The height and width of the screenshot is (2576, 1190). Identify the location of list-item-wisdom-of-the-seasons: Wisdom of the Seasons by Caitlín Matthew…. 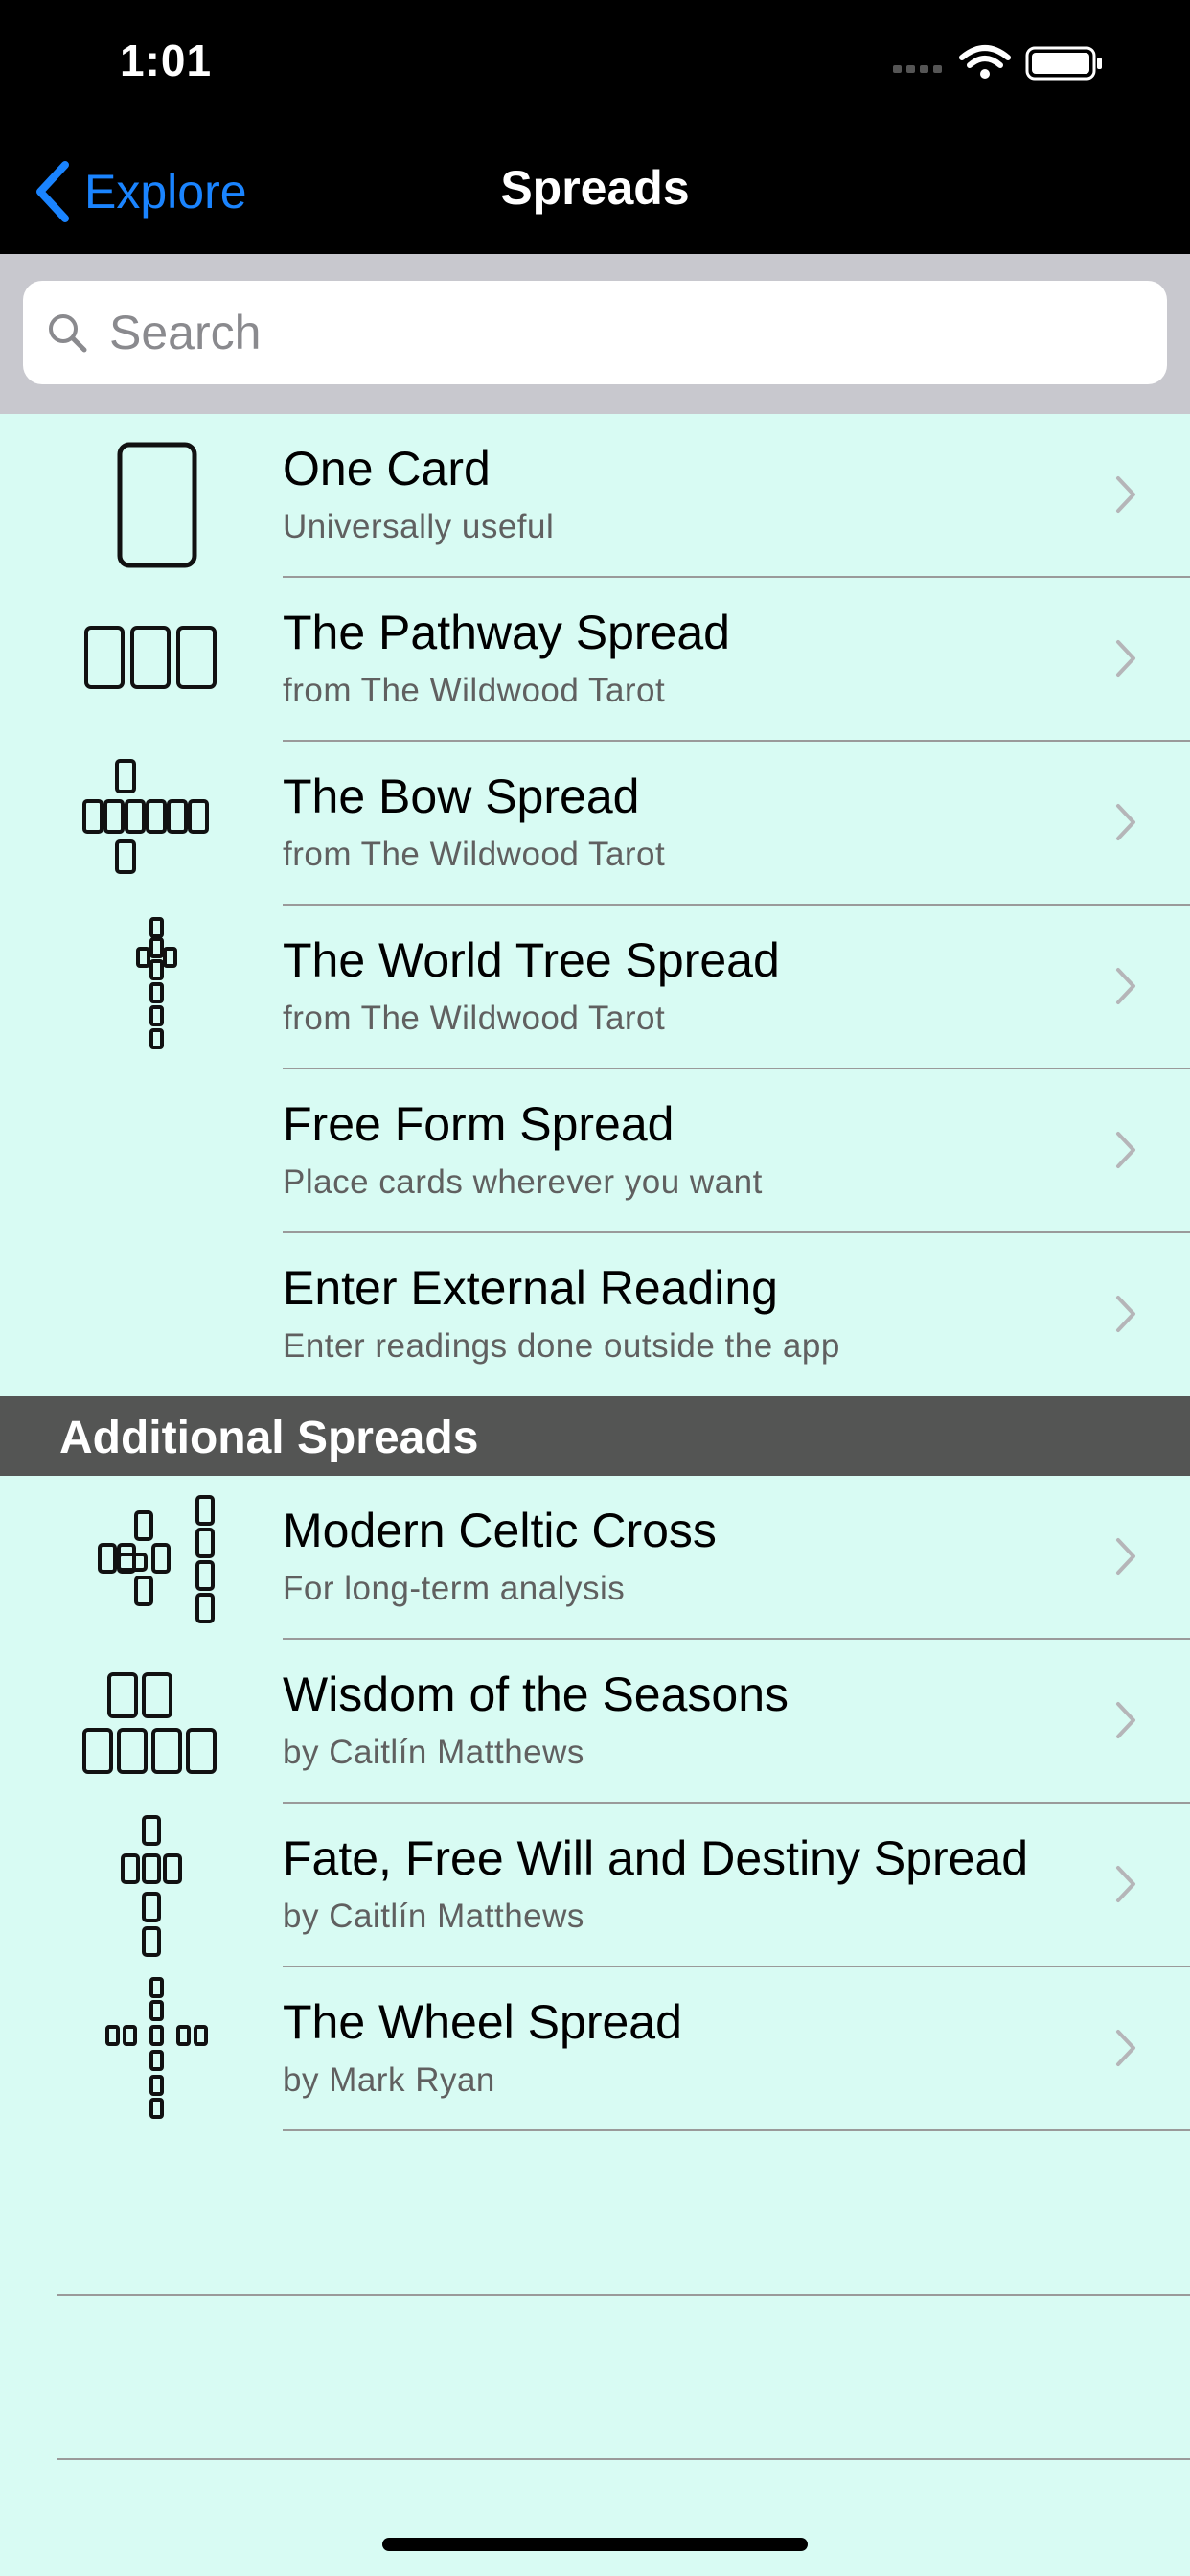
(595, 1722).